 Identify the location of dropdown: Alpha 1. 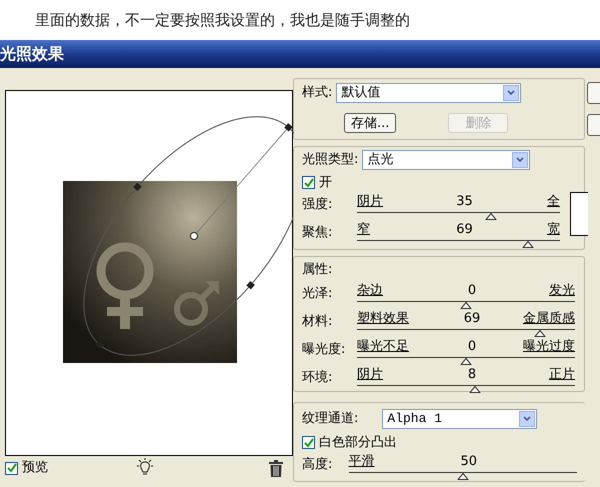
(460, 419).